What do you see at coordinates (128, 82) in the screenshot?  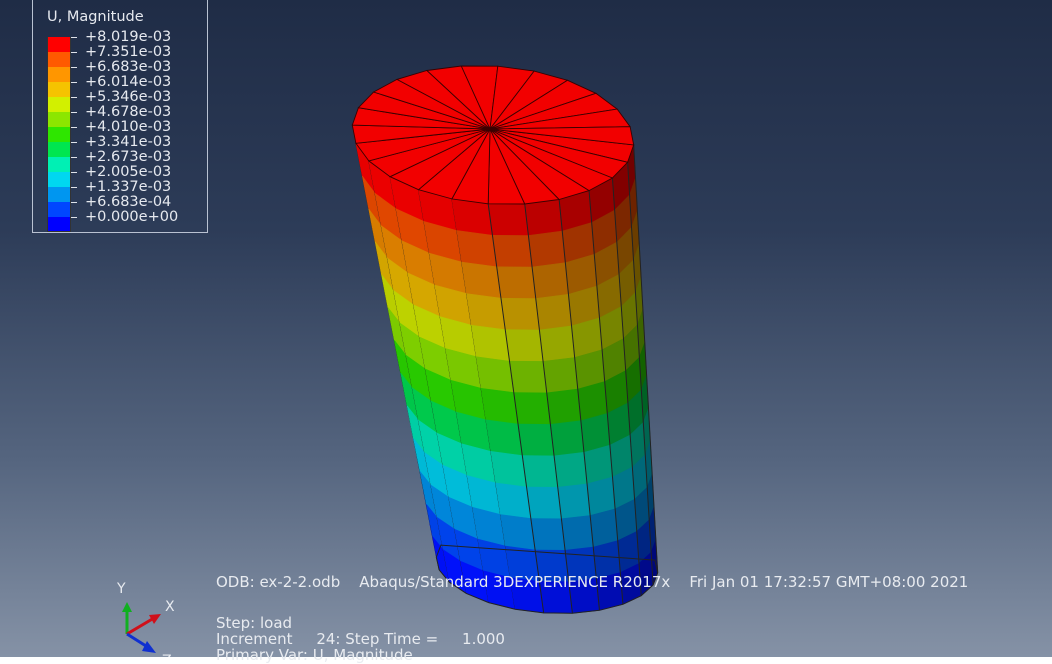 I see `legend-value: +6.014e-03` at bounding box center [128, 82].